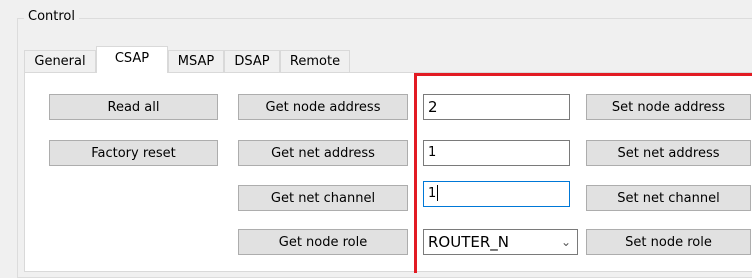  I want to click on tab-remote: Remote, so click(315, 61).